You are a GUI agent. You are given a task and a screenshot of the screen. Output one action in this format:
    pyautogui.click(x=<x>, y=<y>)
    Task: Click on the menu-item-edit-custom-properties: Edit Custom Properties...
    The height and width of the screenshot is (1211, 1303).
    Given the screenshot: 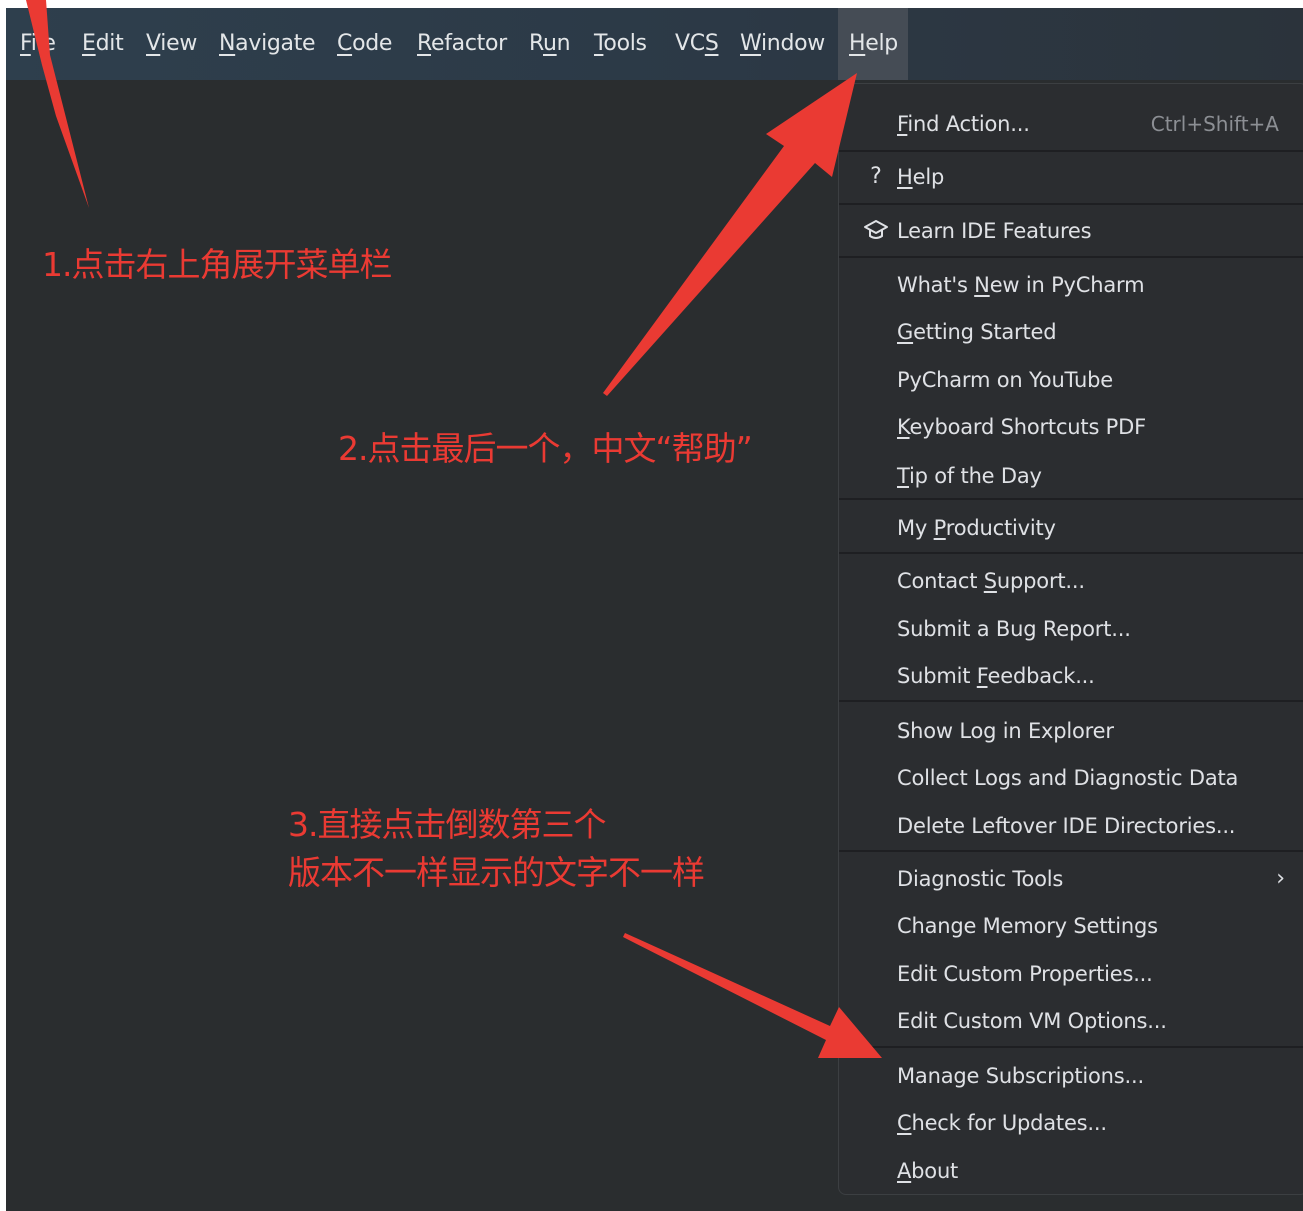 What is the action you would take?
    pyautogui.click(x=1071, y=974)
    